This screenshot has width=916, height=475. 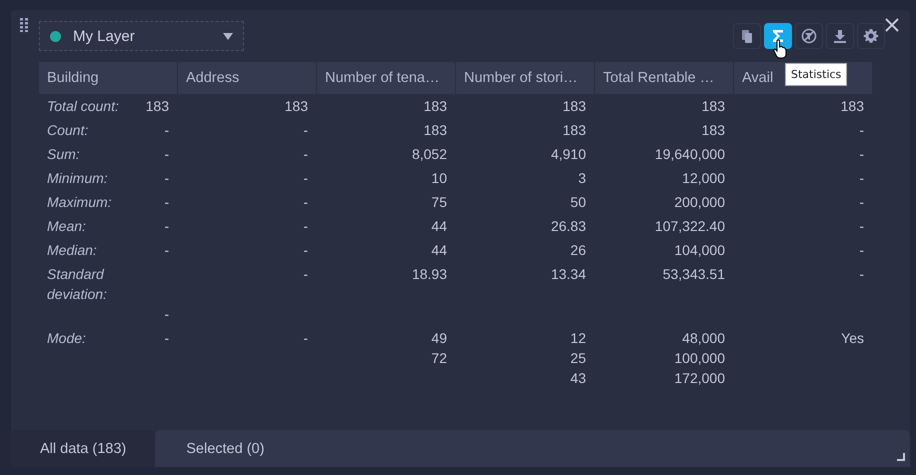 I want to click on table-cell-text: 19,640,000, so click(x=689, y=154).